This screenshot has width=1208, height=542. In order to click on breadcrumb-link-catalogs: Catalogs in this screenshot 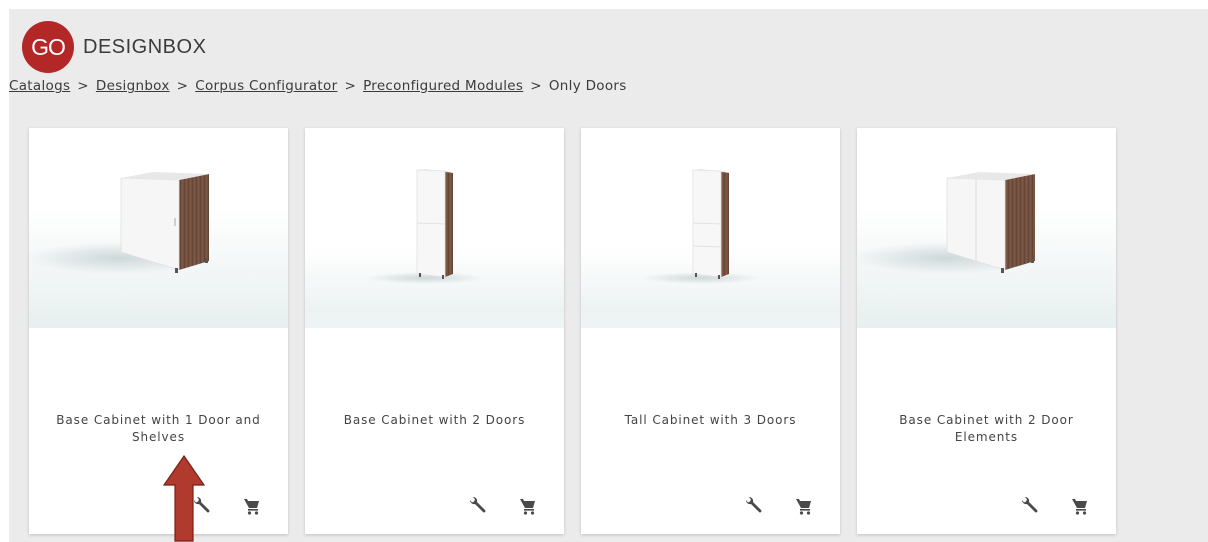, I will do `click(39, 86)`.